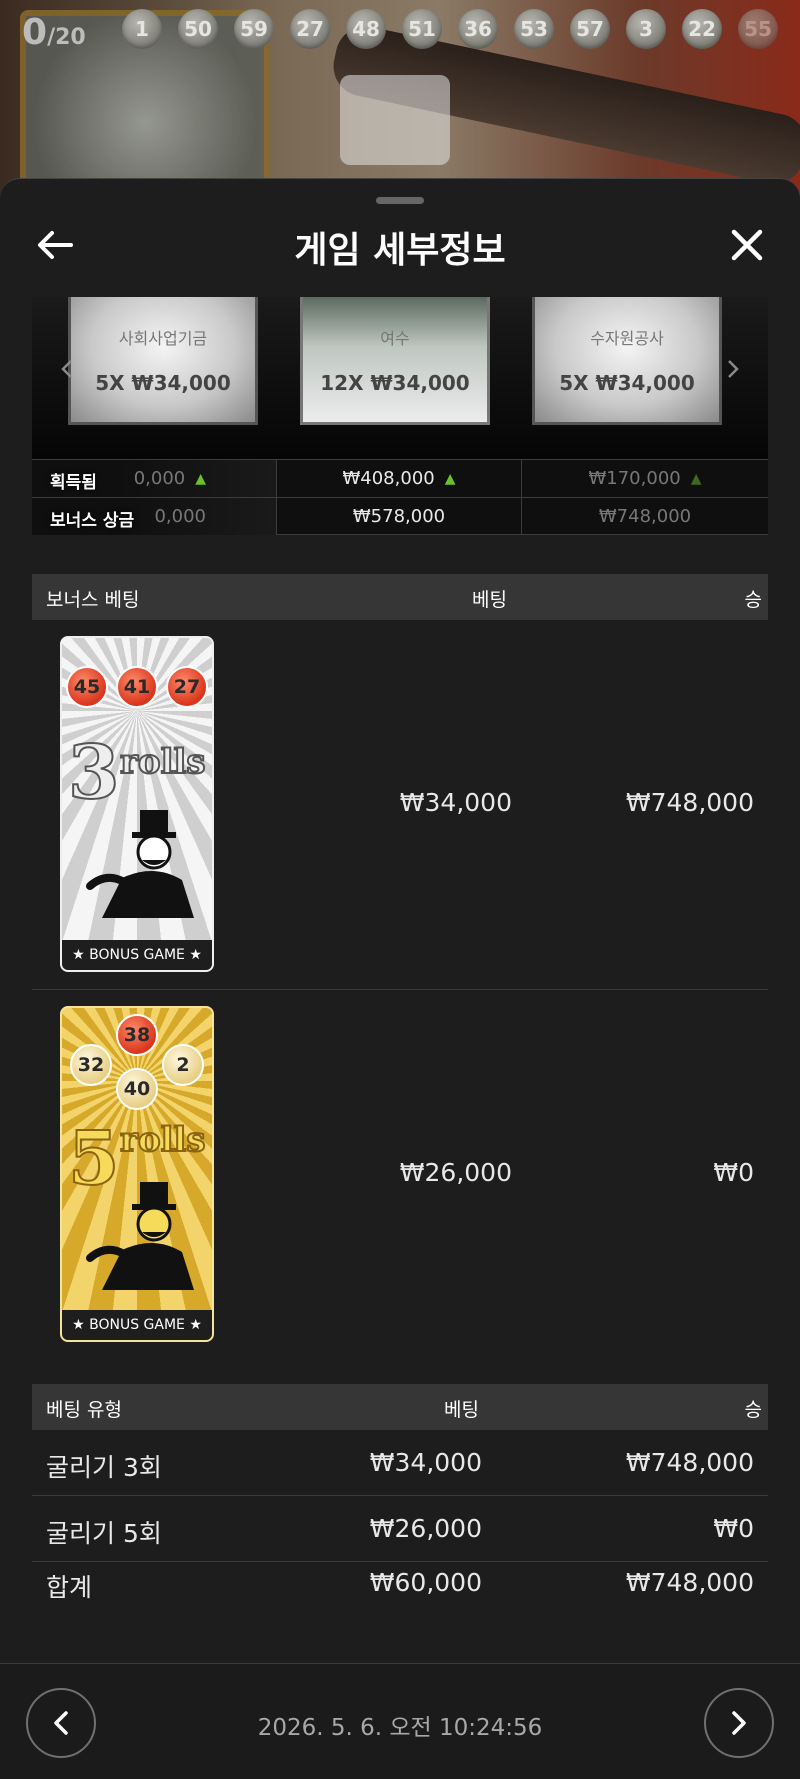  What do you see at coordinates (689, 802) in the screenshot?
I see `bonus-win-amount: ₩748,000` at bounding box center [689, 802].